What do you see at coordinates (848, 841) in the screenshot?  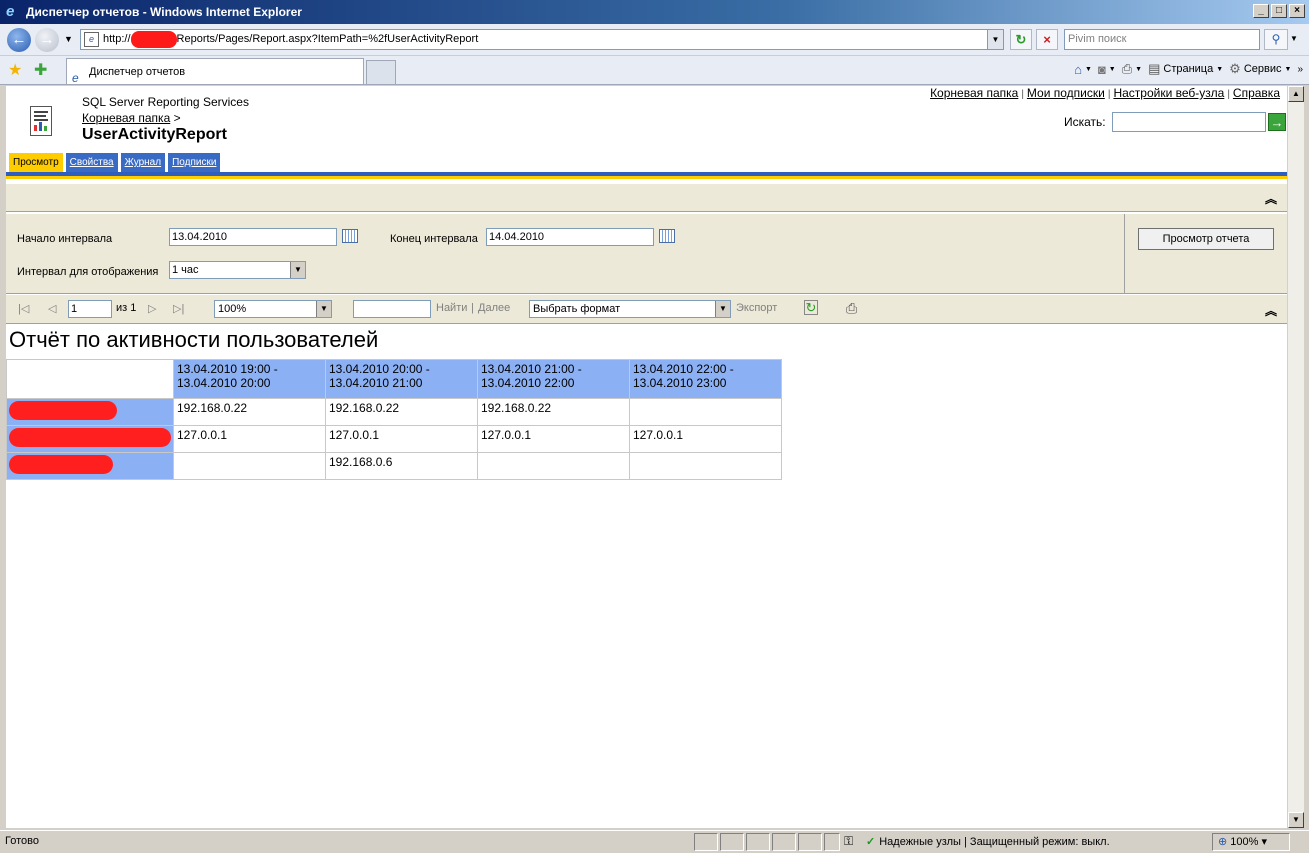 I see `zone-security-icon: ⚿` at bounding box center [848, 841].